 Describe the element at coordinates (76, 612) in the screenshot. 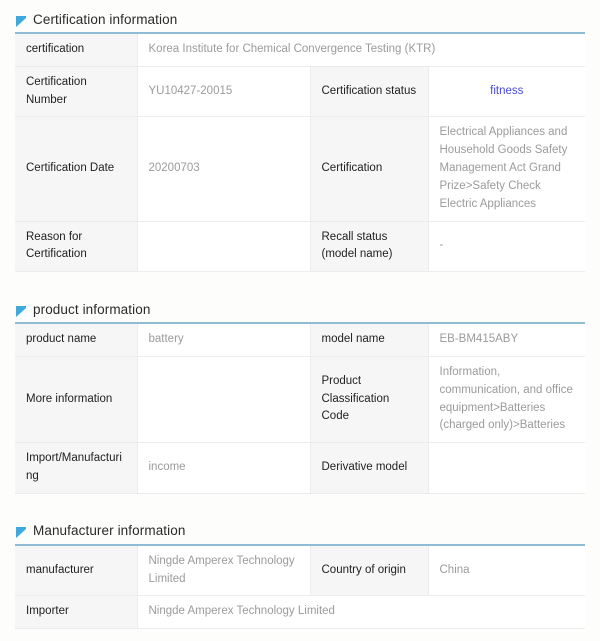

I see `field-label: Importer` at that location.